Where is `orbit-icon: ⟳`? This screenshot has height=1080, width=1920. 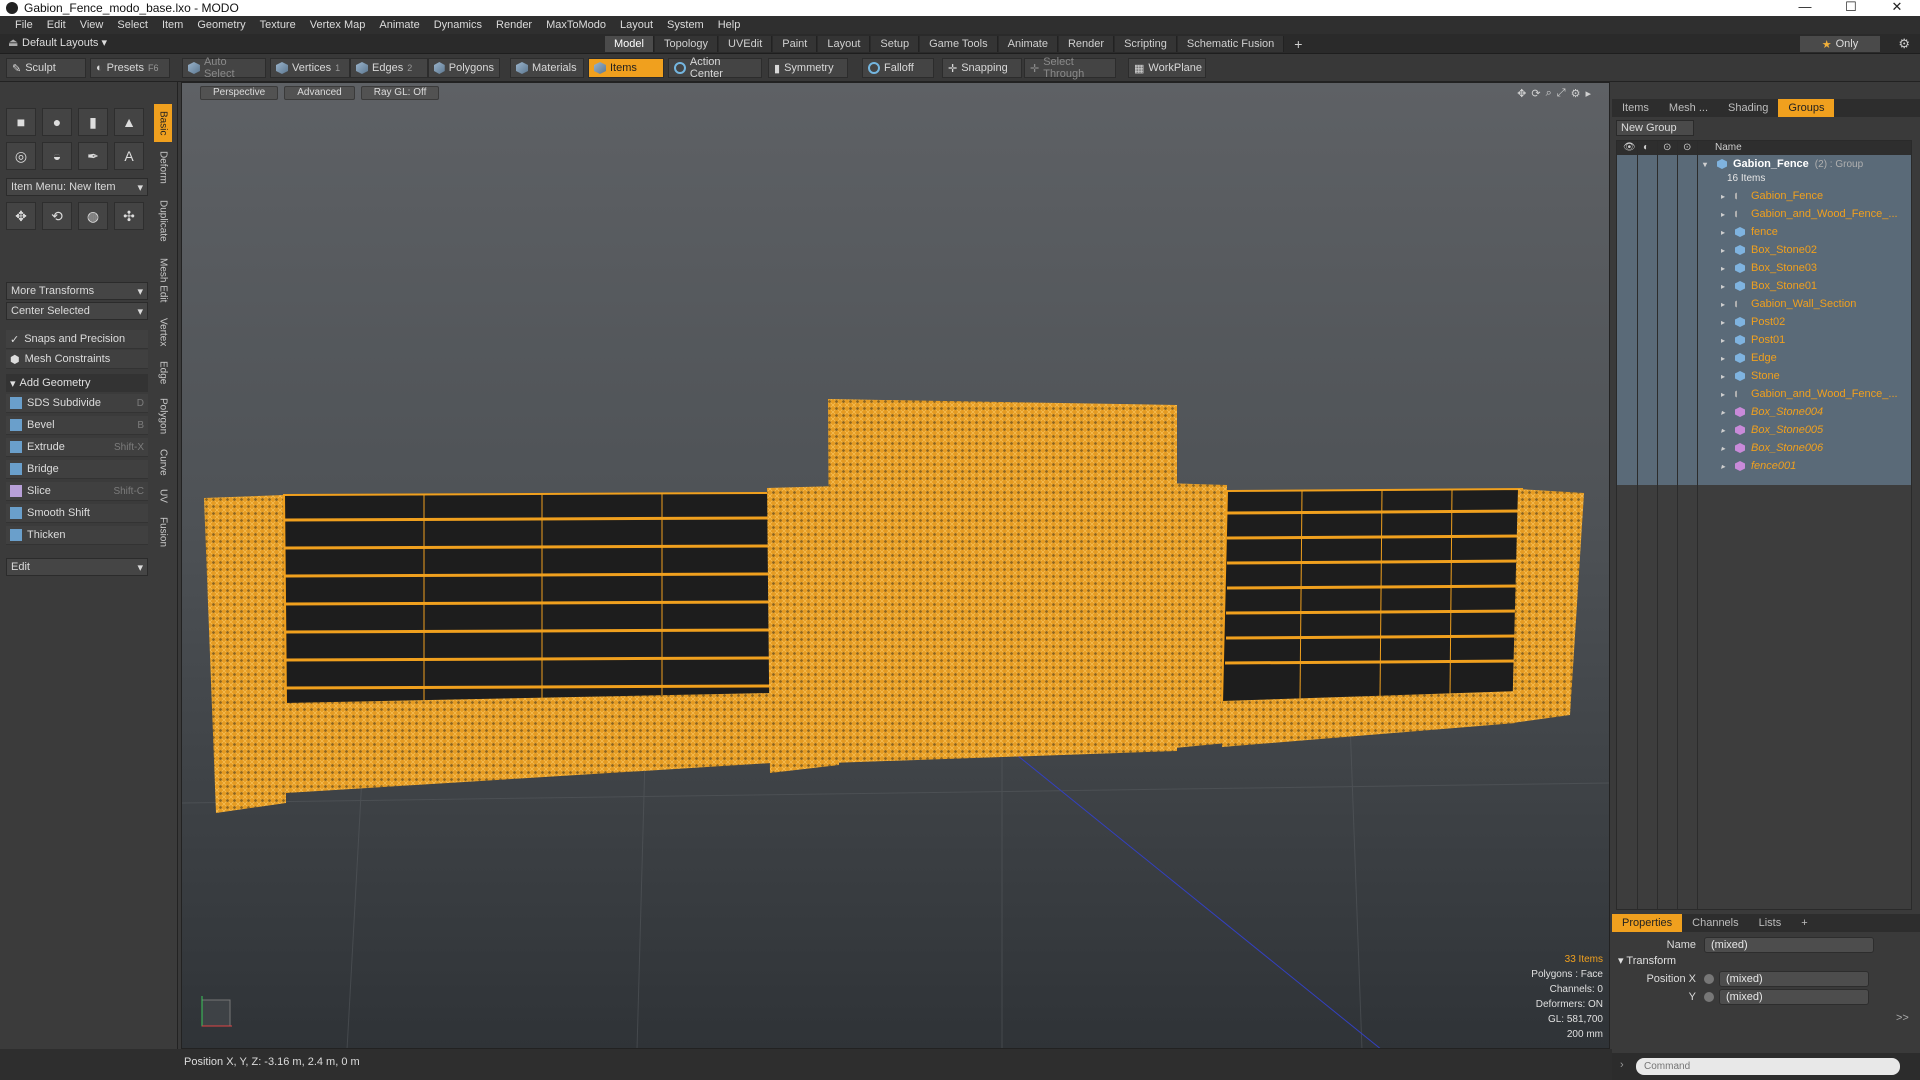
orbit-icon: ⟳ is located at coordinates (1535, 93).